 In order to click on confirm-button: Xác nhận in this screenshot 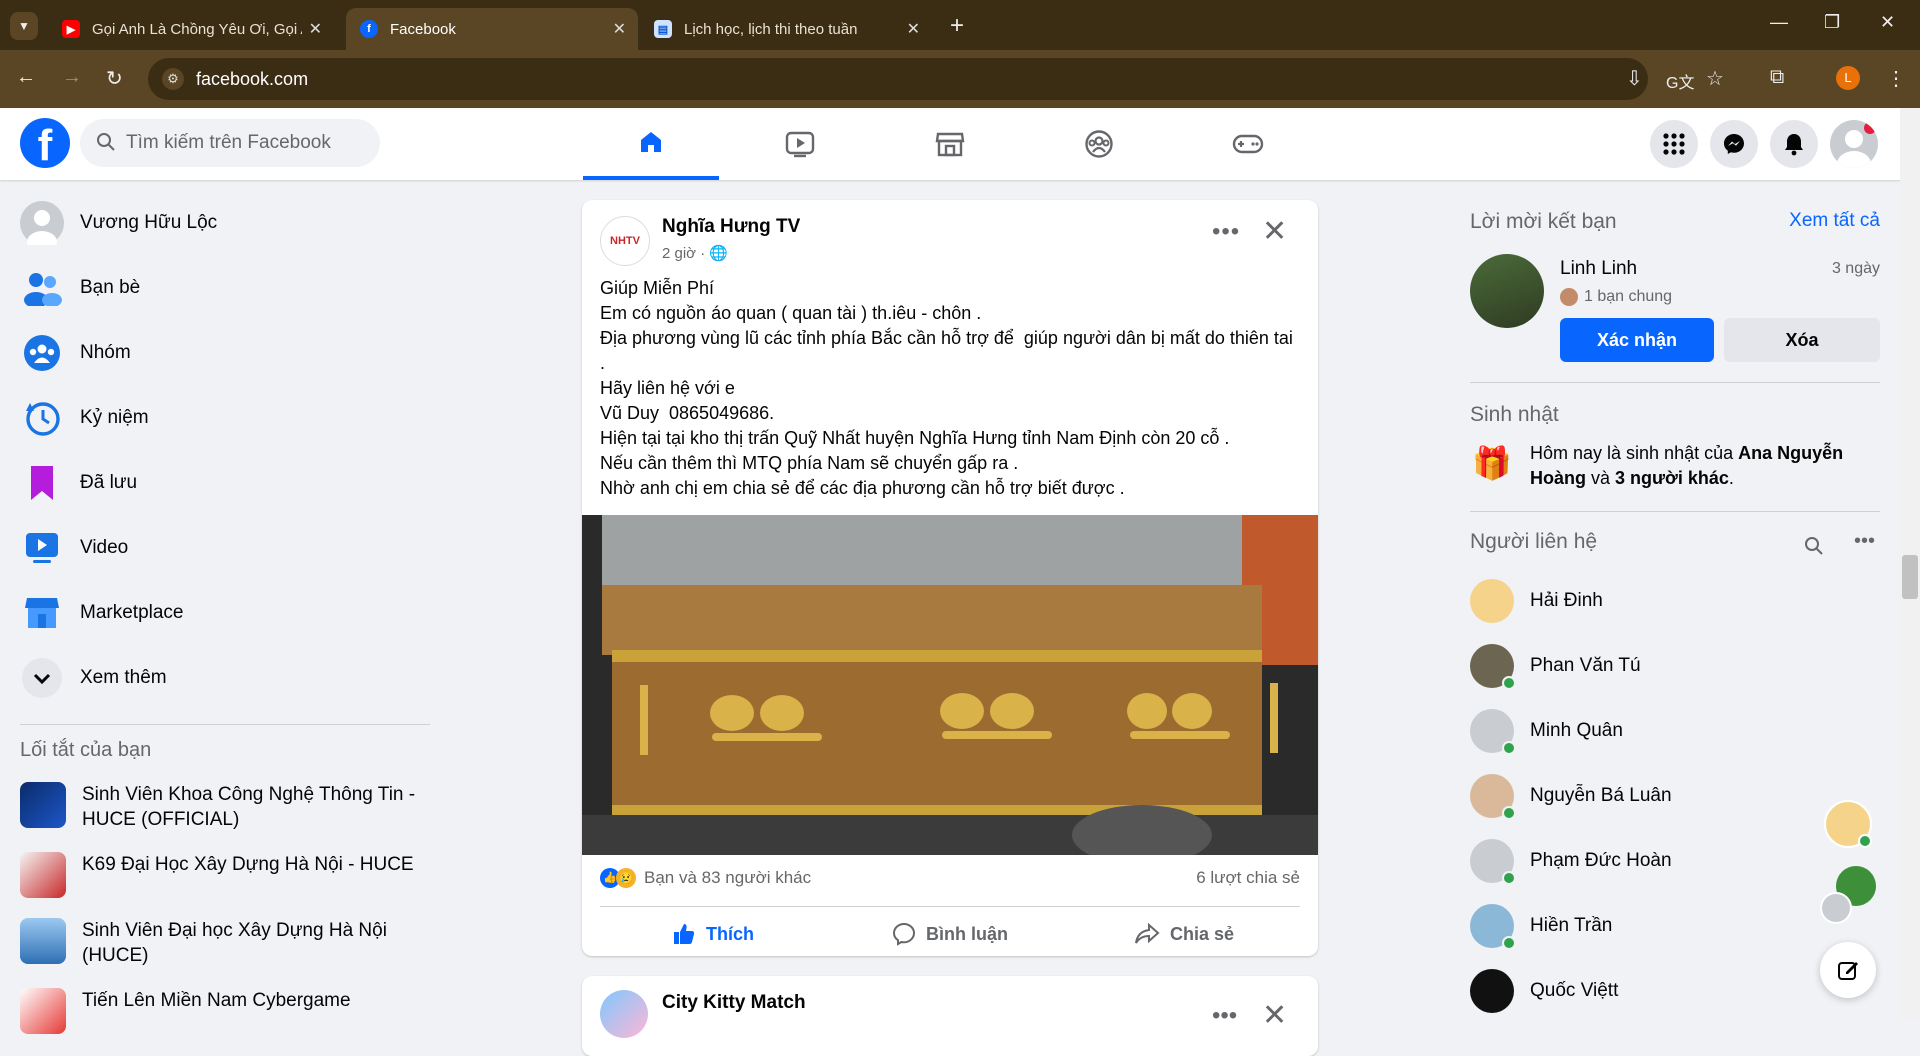, I will do `click(1637, 340)`.